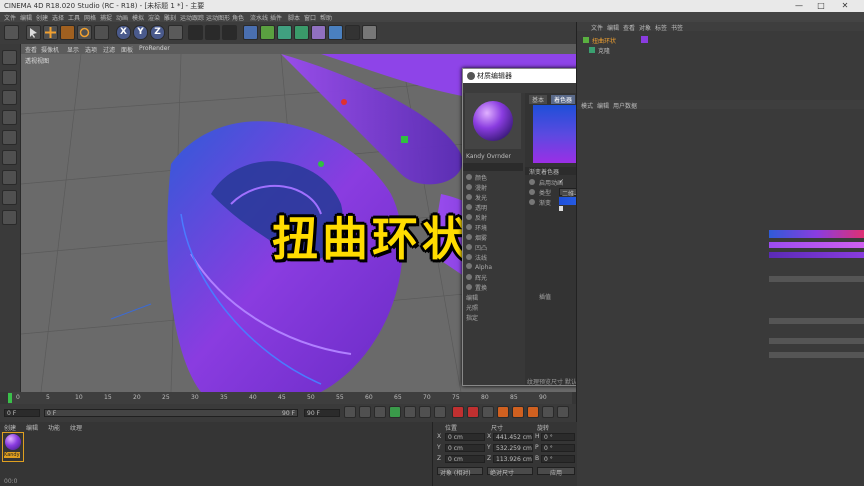 The width and height of the screenshot is (864, 486). What do you see at coordinates (154, 48) in the screenshot?
I see `viewport-menu-prorender: ProRender` at bounding box center [154, 48].